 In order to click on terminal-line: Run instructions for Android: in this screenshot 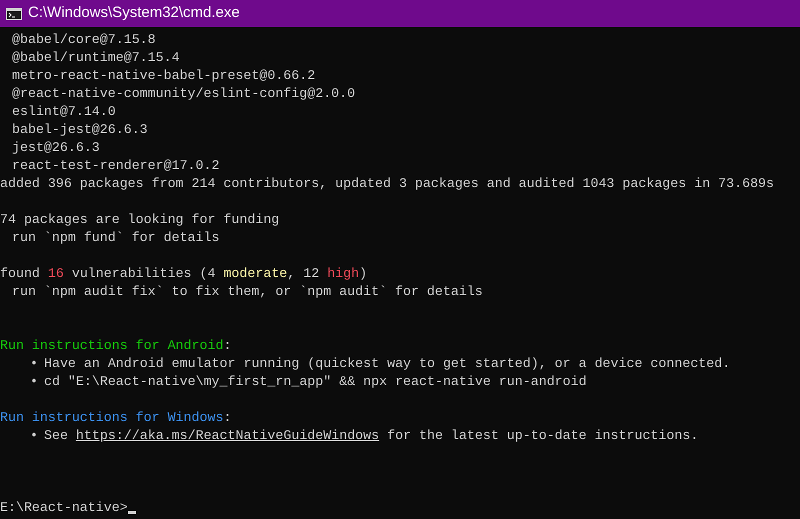, I will do `click(116, 345)`.